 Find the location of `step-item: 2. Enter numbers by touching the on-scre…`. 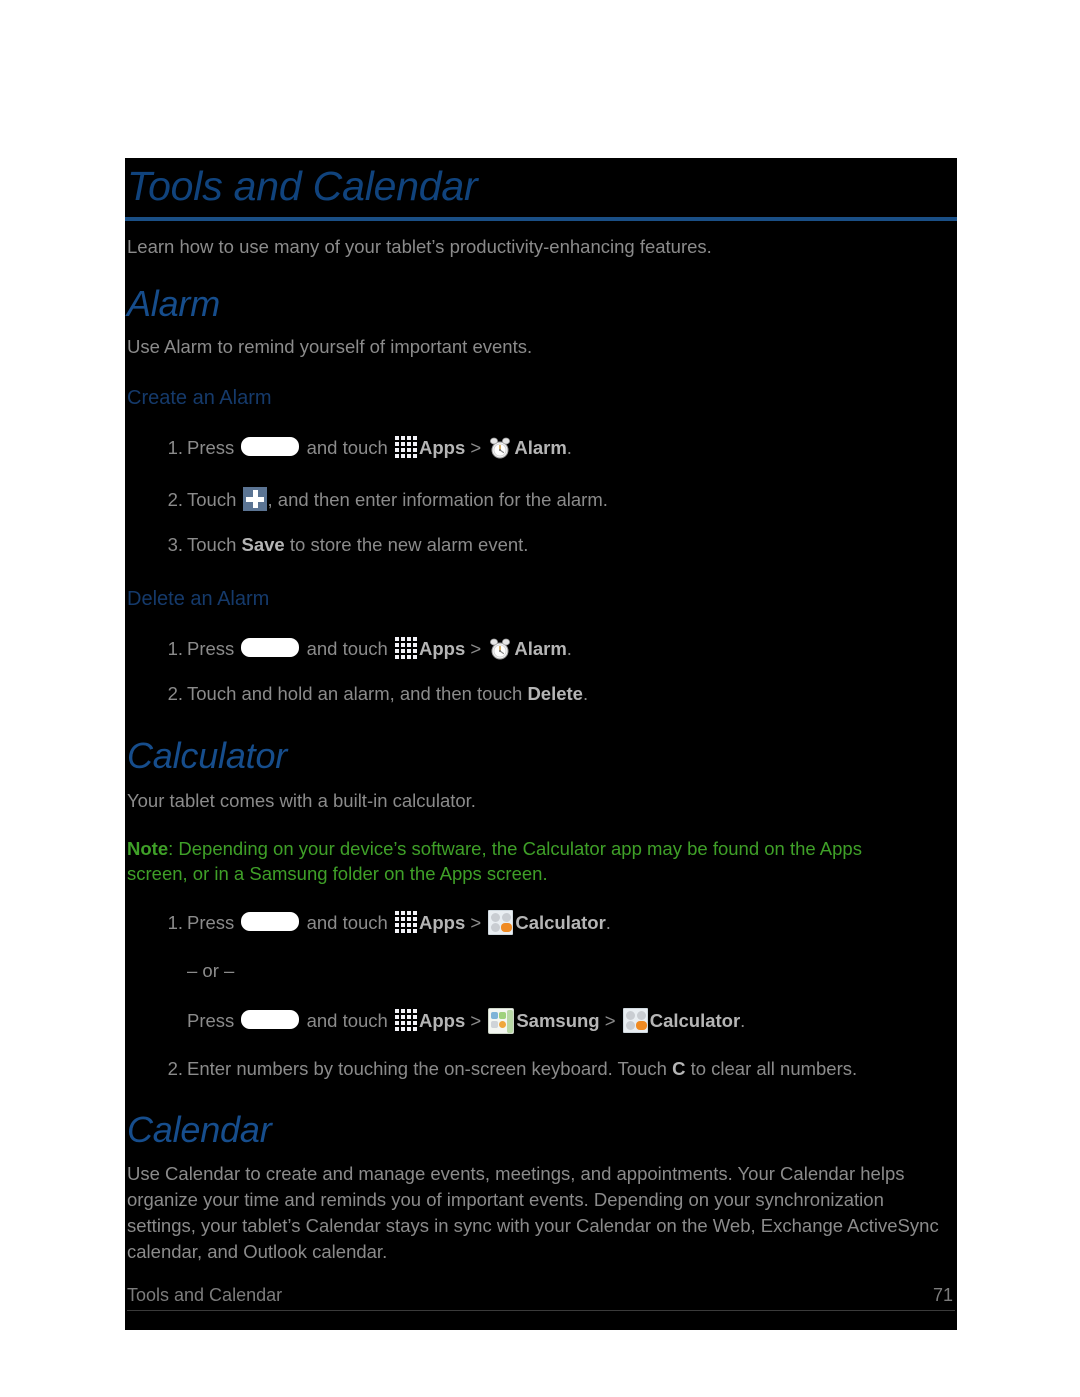

step-item: 2. Enter numbers by touching the on-scre… is located at coordinates (541, 1069).